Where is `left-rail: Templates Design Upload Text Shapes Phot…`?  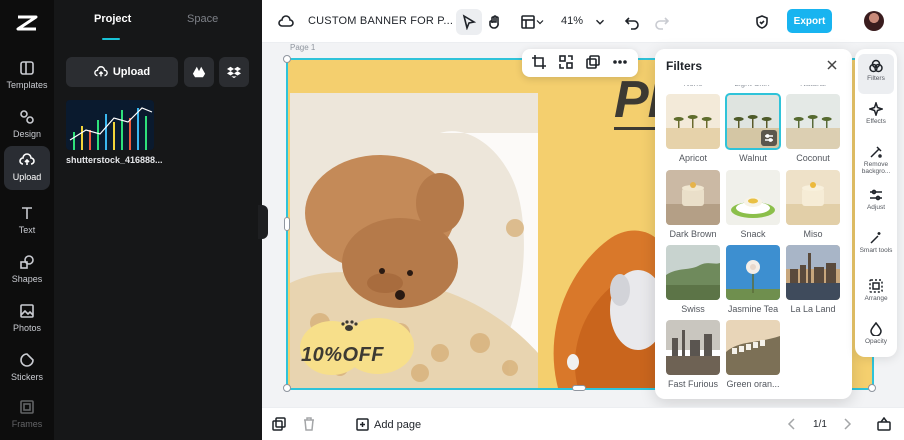
left-rail: Templates Design Upload Text Shapes Phot… is located at coordinates (27, 220).